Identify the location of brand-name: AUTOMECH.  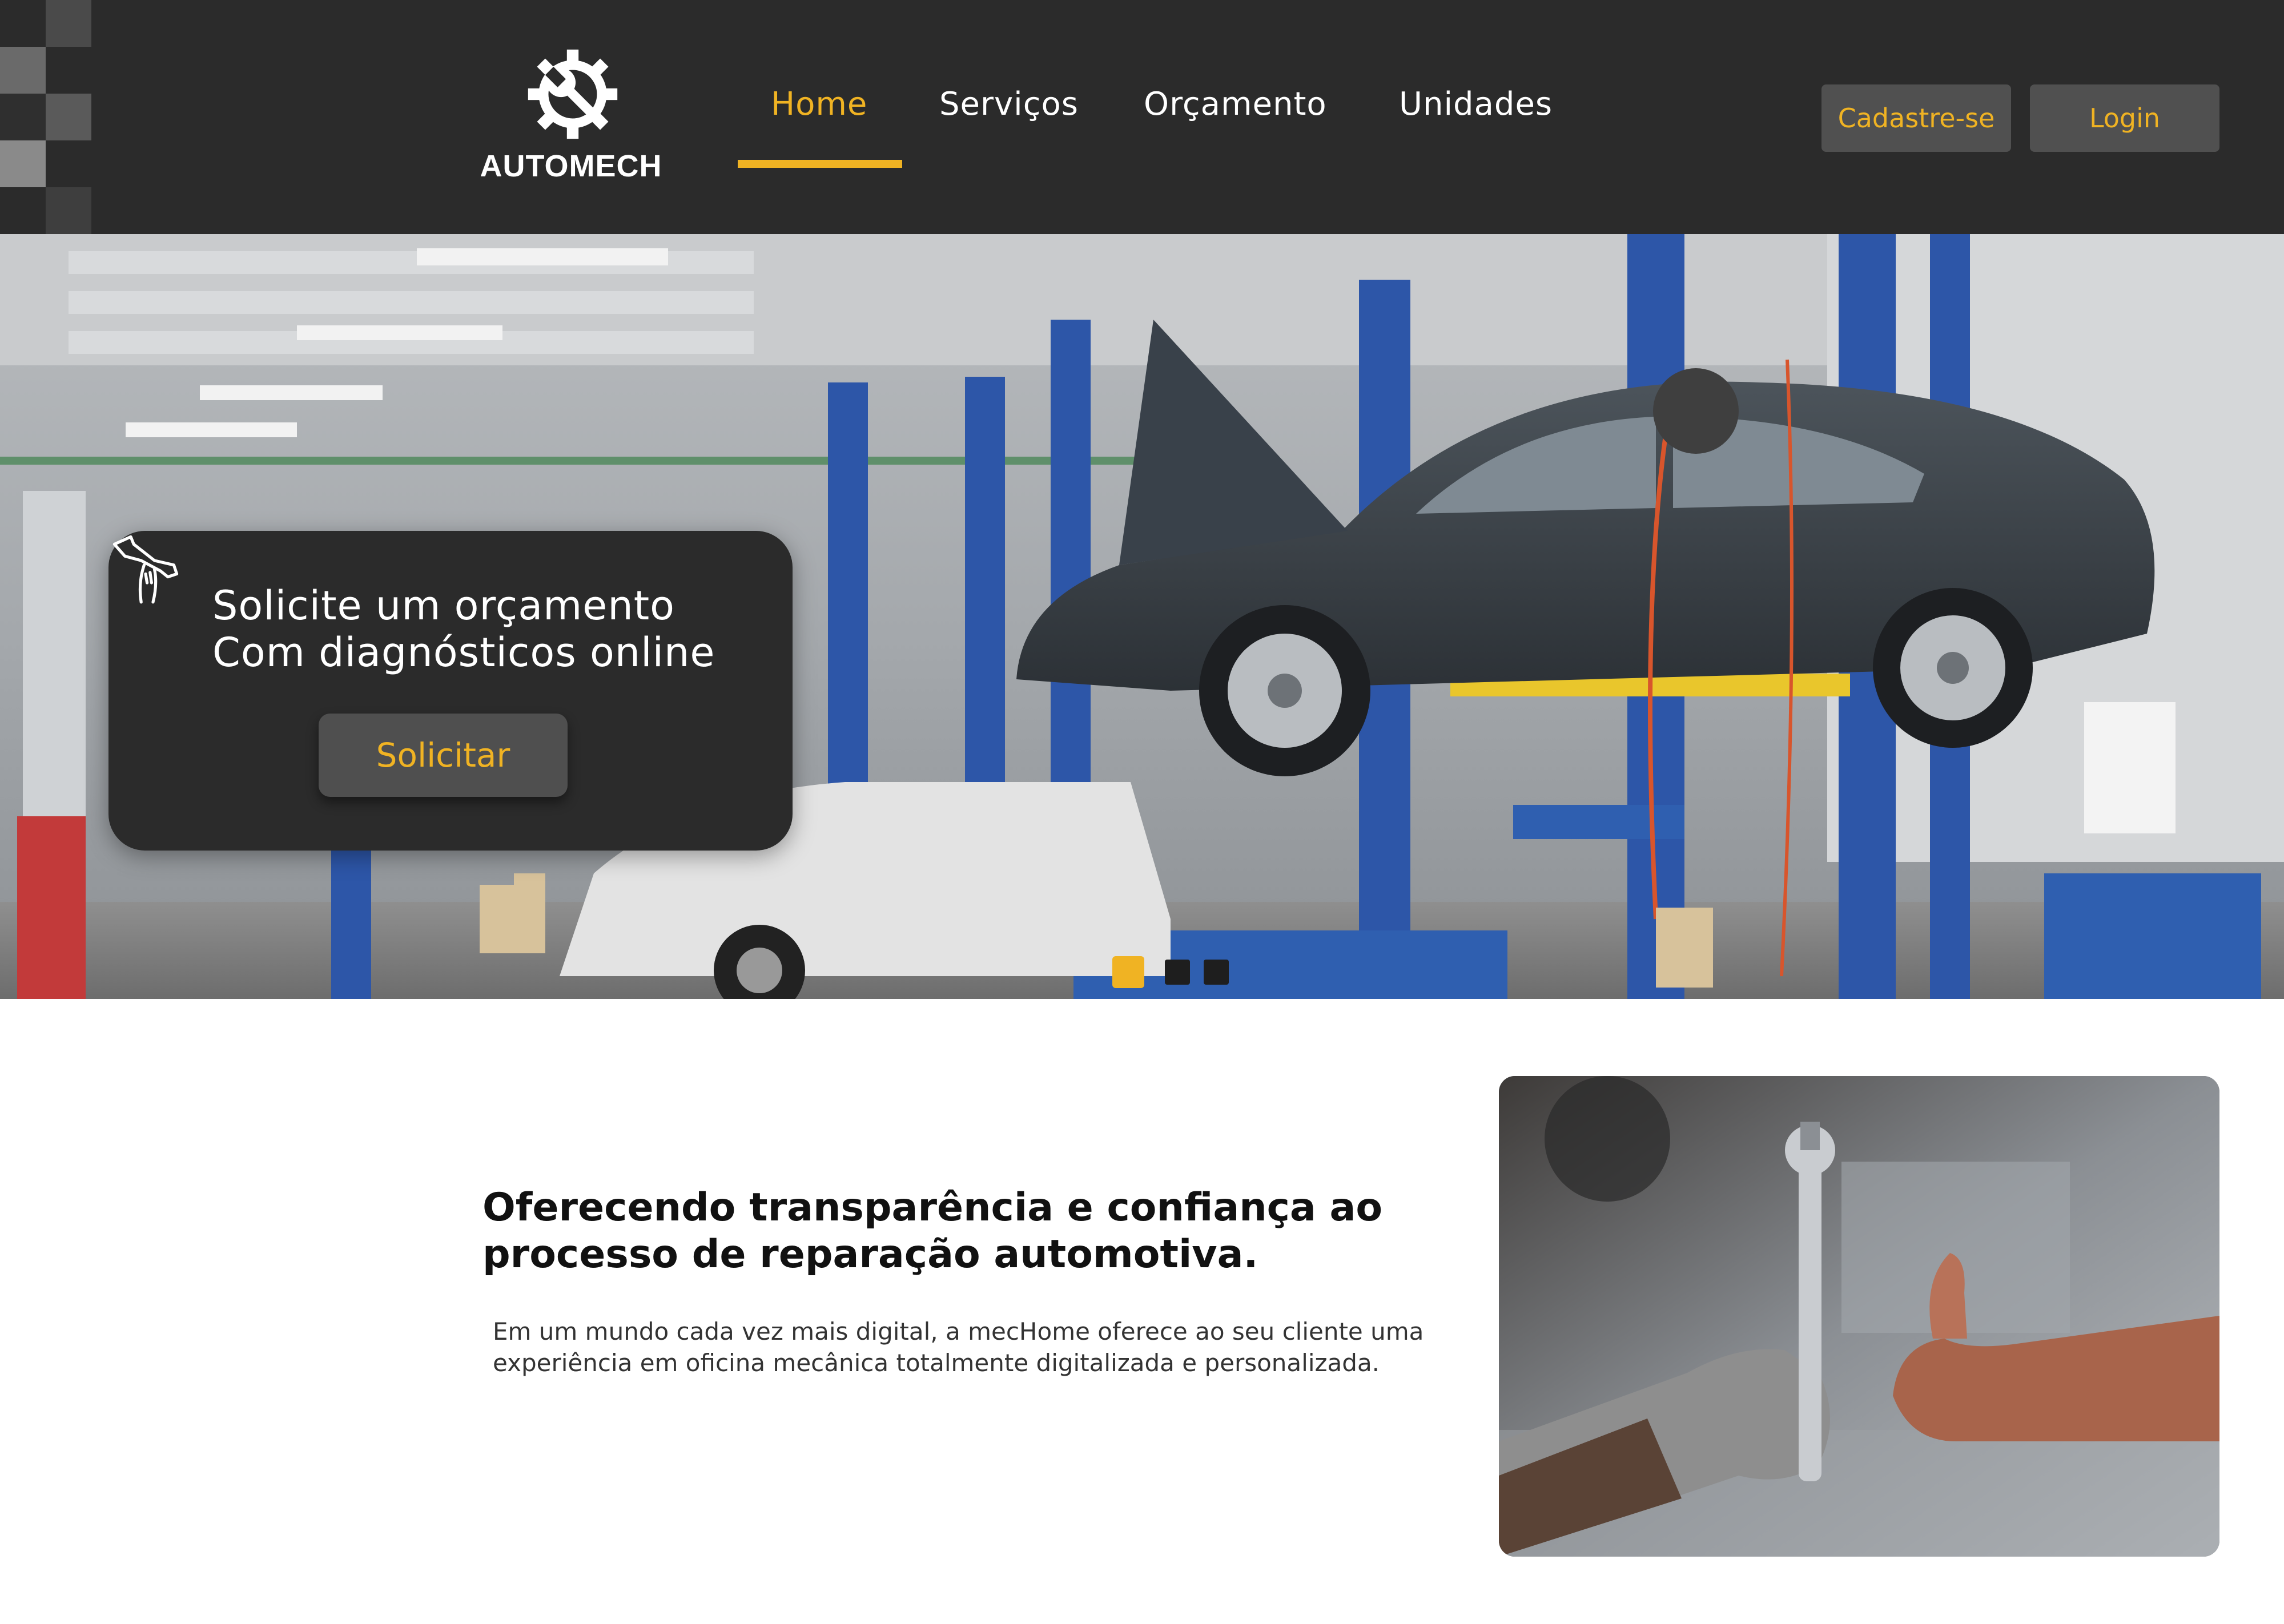
(571, 166).